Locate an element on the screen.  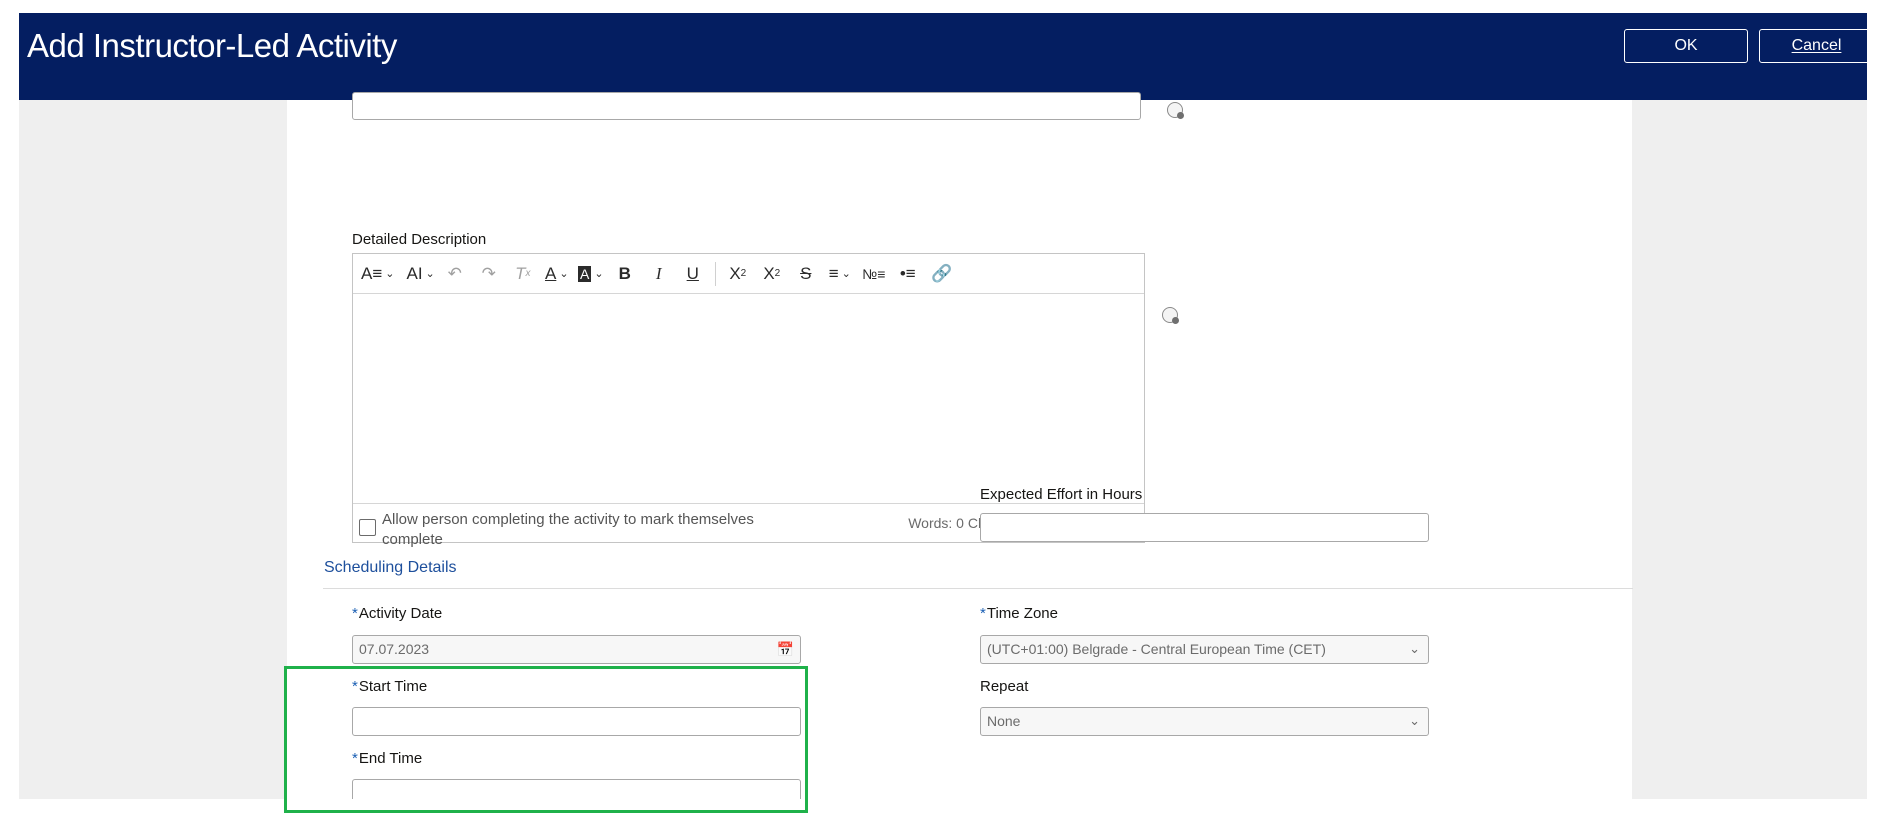
repeat-select: None ⌄ is located at coordinates (1204, 721).